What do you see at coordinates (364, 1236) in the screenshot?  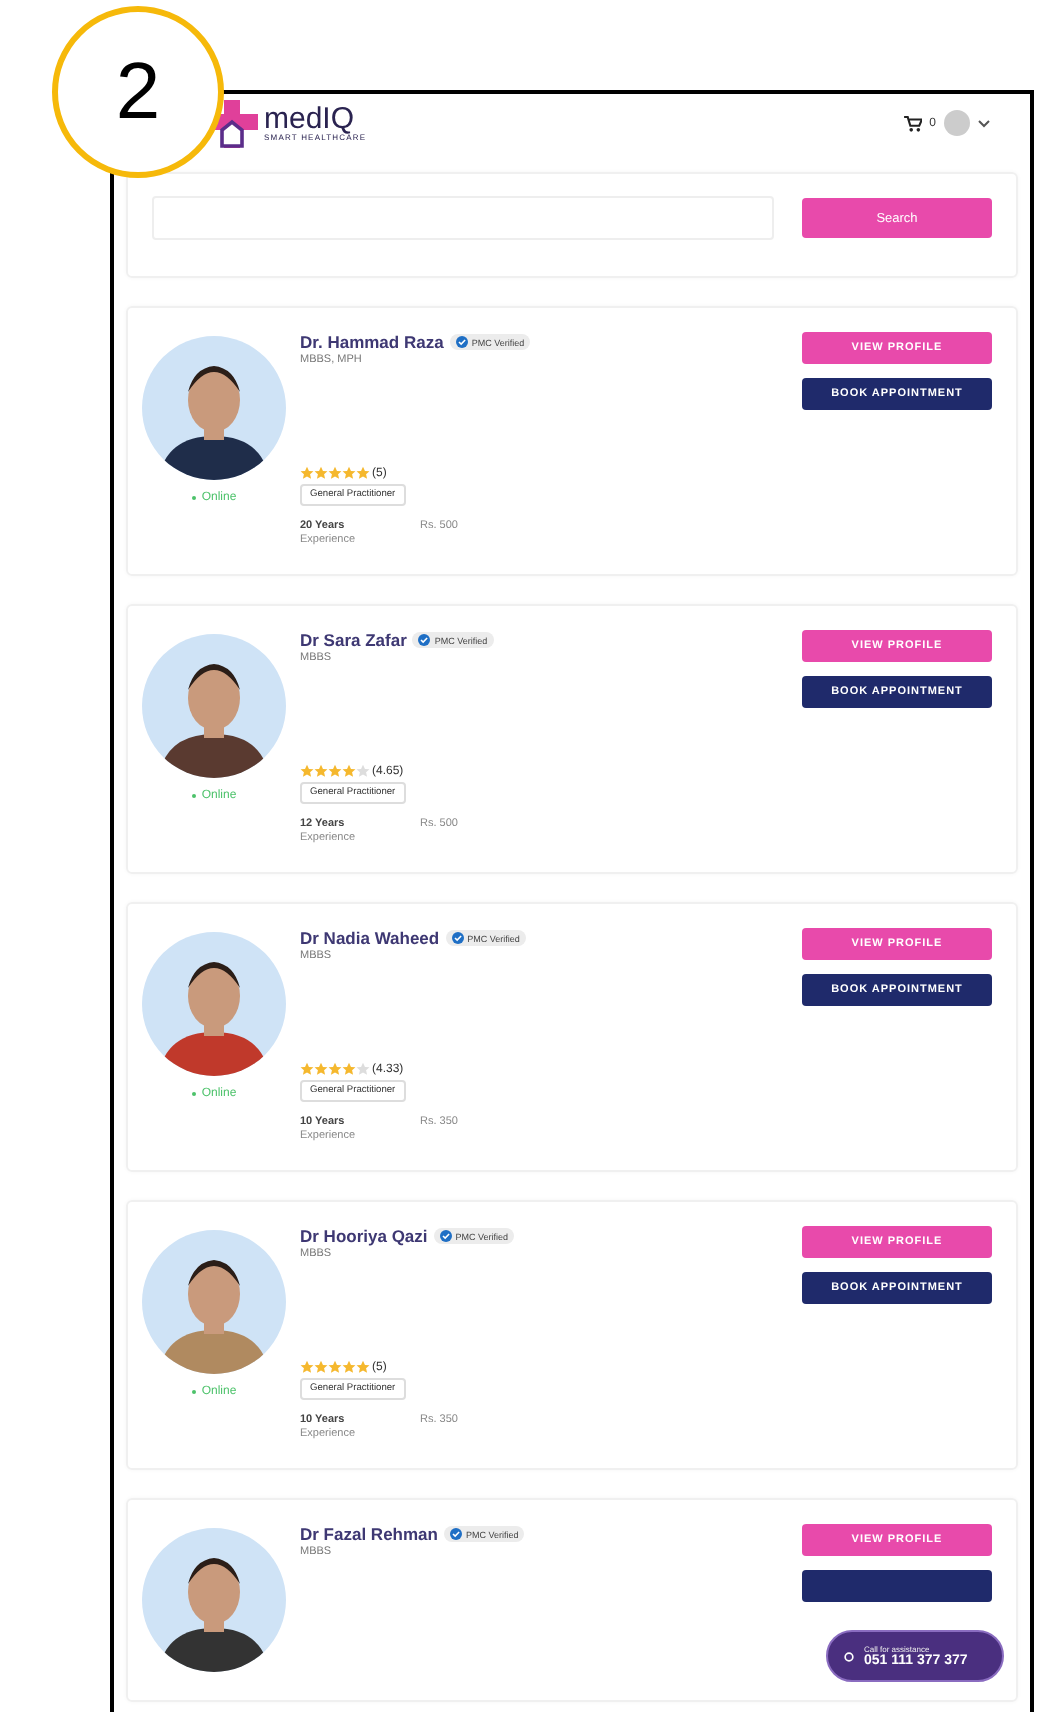 I see `doctor-name: Dr Hooriya Qazi` at bounding box center [364, 1236].